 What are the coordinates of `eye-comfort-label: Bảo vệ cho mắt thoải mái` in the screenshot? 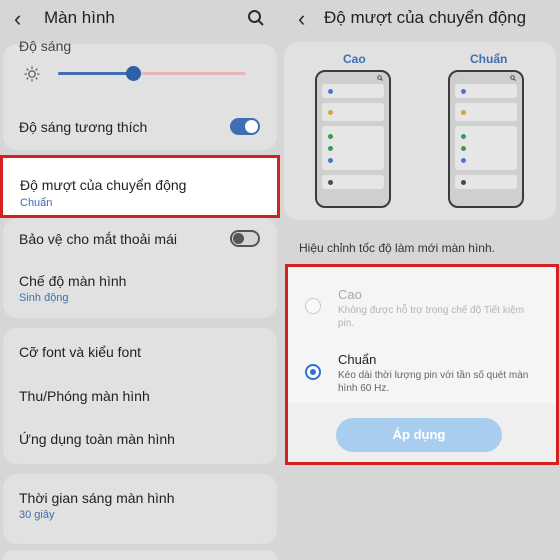 It's located at (98, 239).